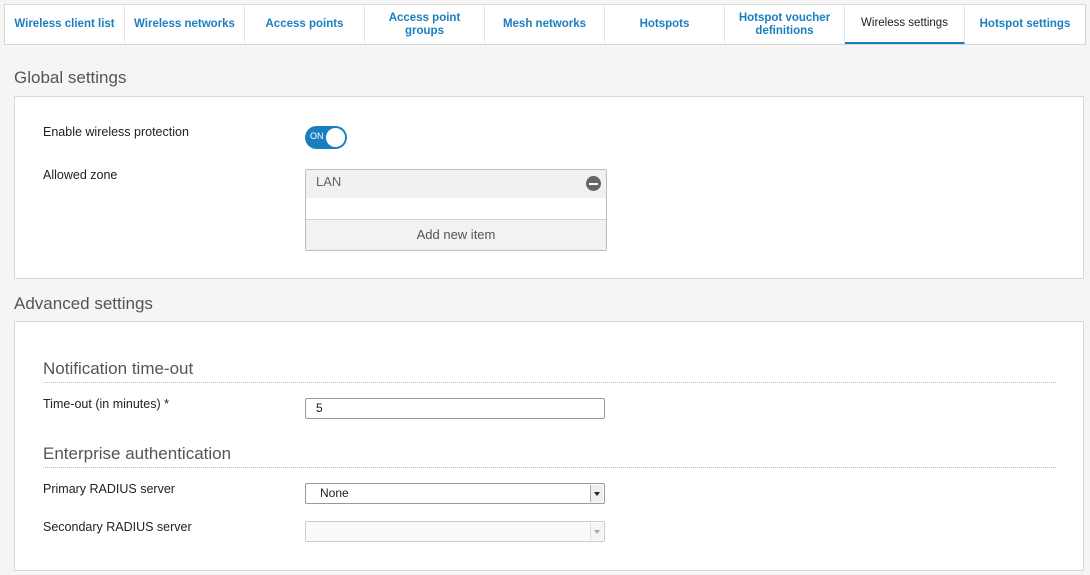 This screenshot has height=575, width=1090. Describe the element at coordinates (905, 24) in the screenshot. I see `tab-wireless-settings: Wireless settings` at that location.